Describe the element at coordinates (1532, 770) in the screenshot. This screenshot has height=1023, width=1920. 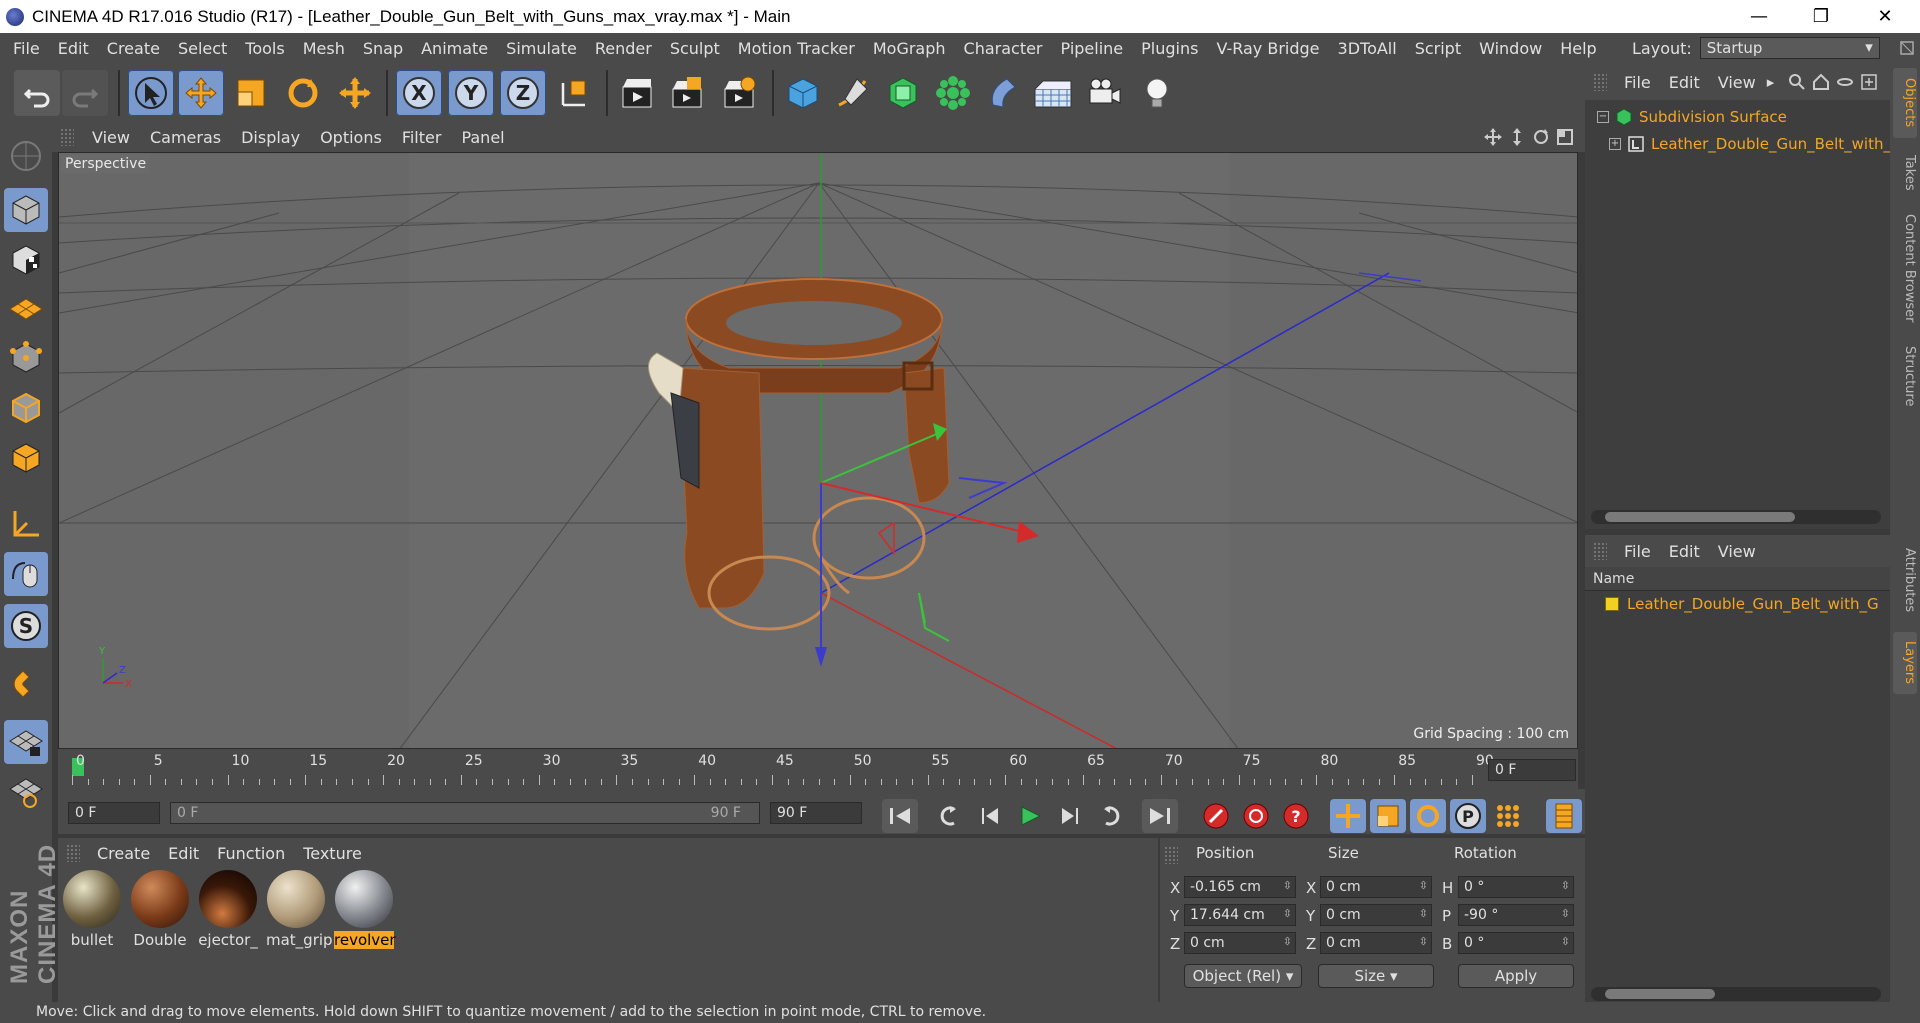
I see `current-frame-field: 0 F` at that location.